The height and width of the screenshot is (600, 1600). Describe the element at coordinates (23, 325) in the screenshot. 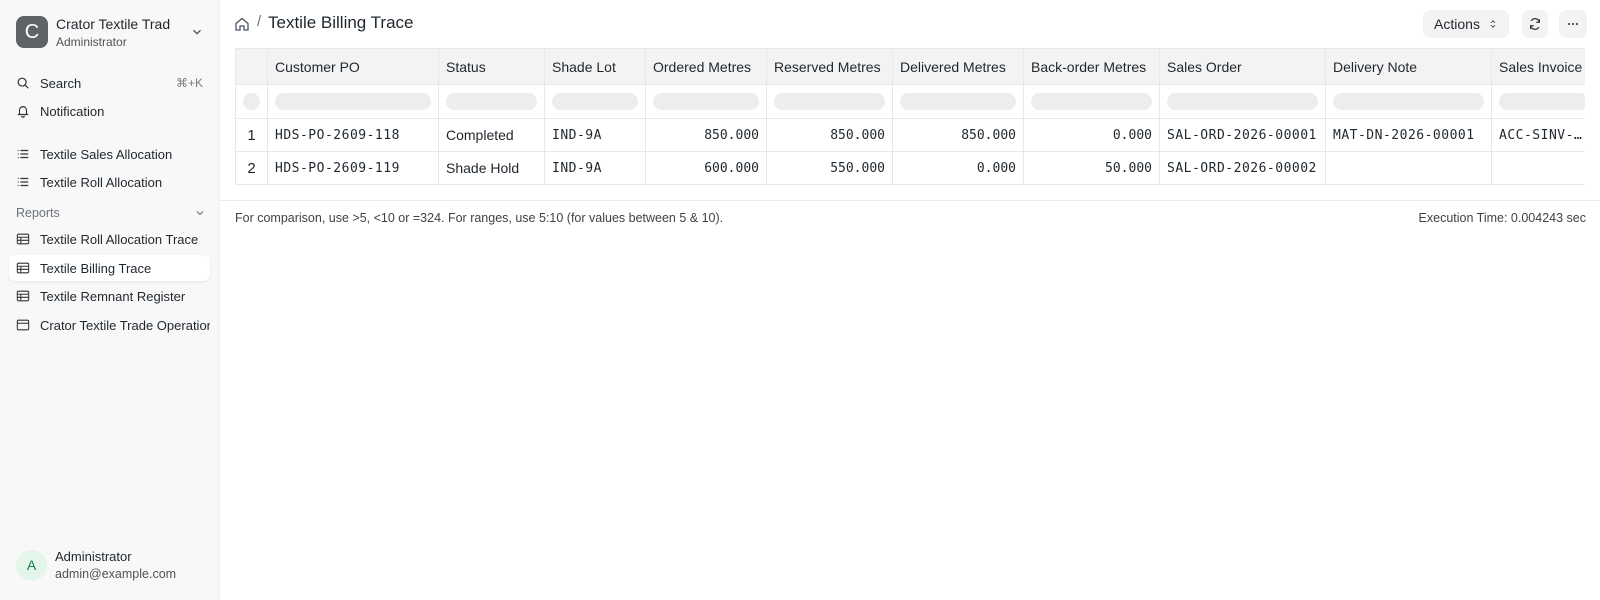

I see `dashboard-icon` at that location.